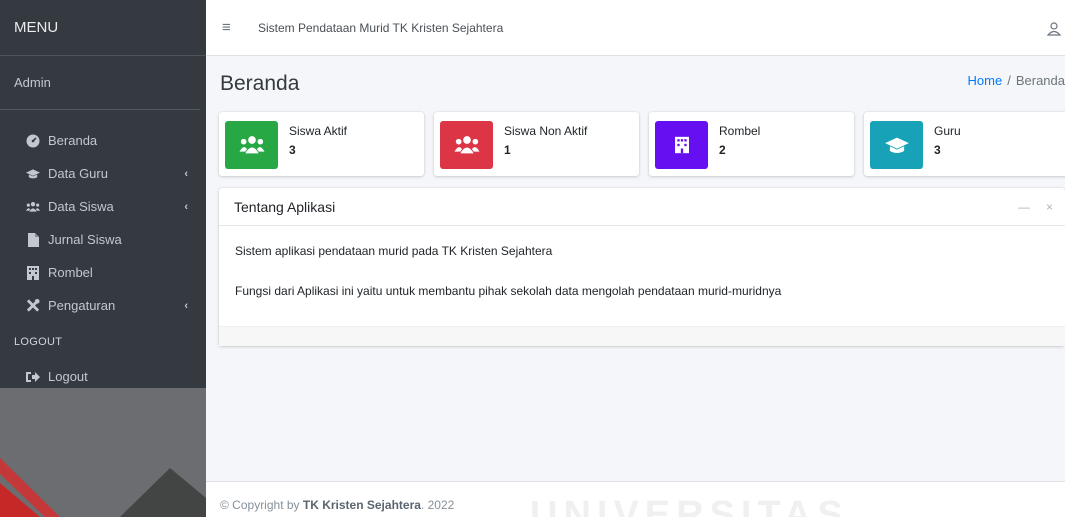  What do you see at coordinates (81, 206) in the screenshot?
I see `sidebar-item-label: Data Siswa` at bounding box center [81, 206].